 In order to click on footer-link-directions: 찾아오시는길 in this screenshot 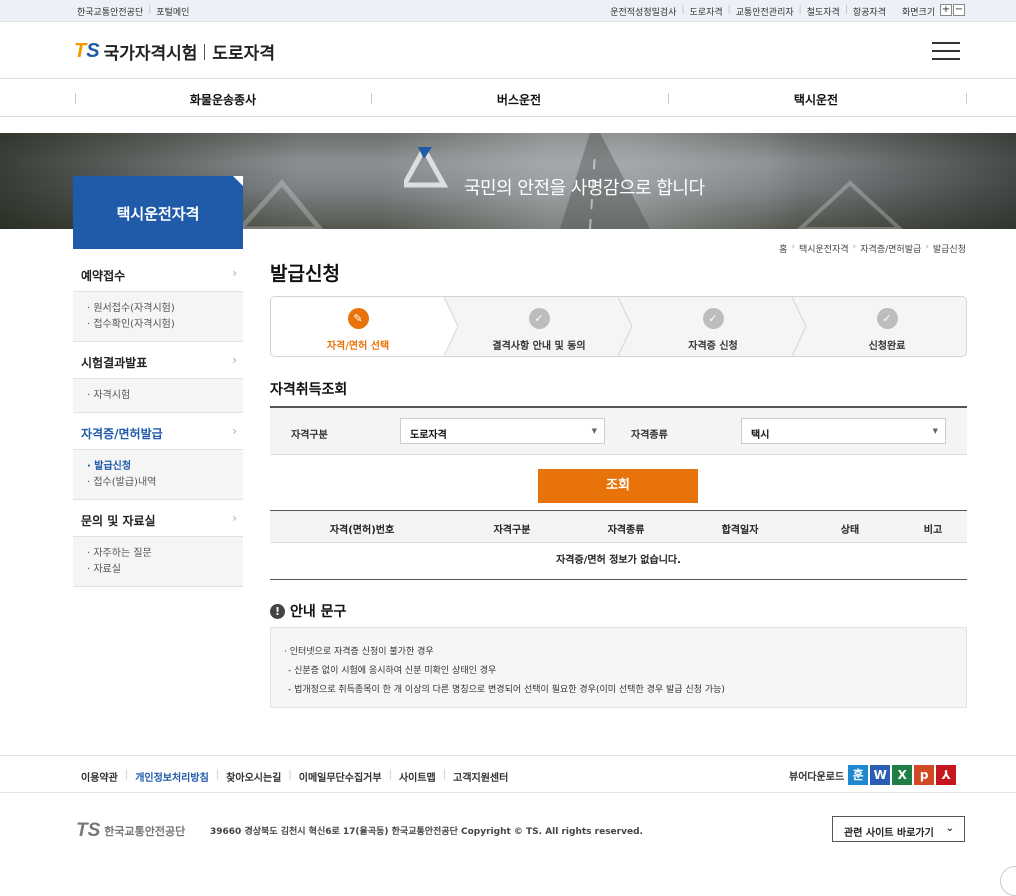, I will do `click(253, 776)`.